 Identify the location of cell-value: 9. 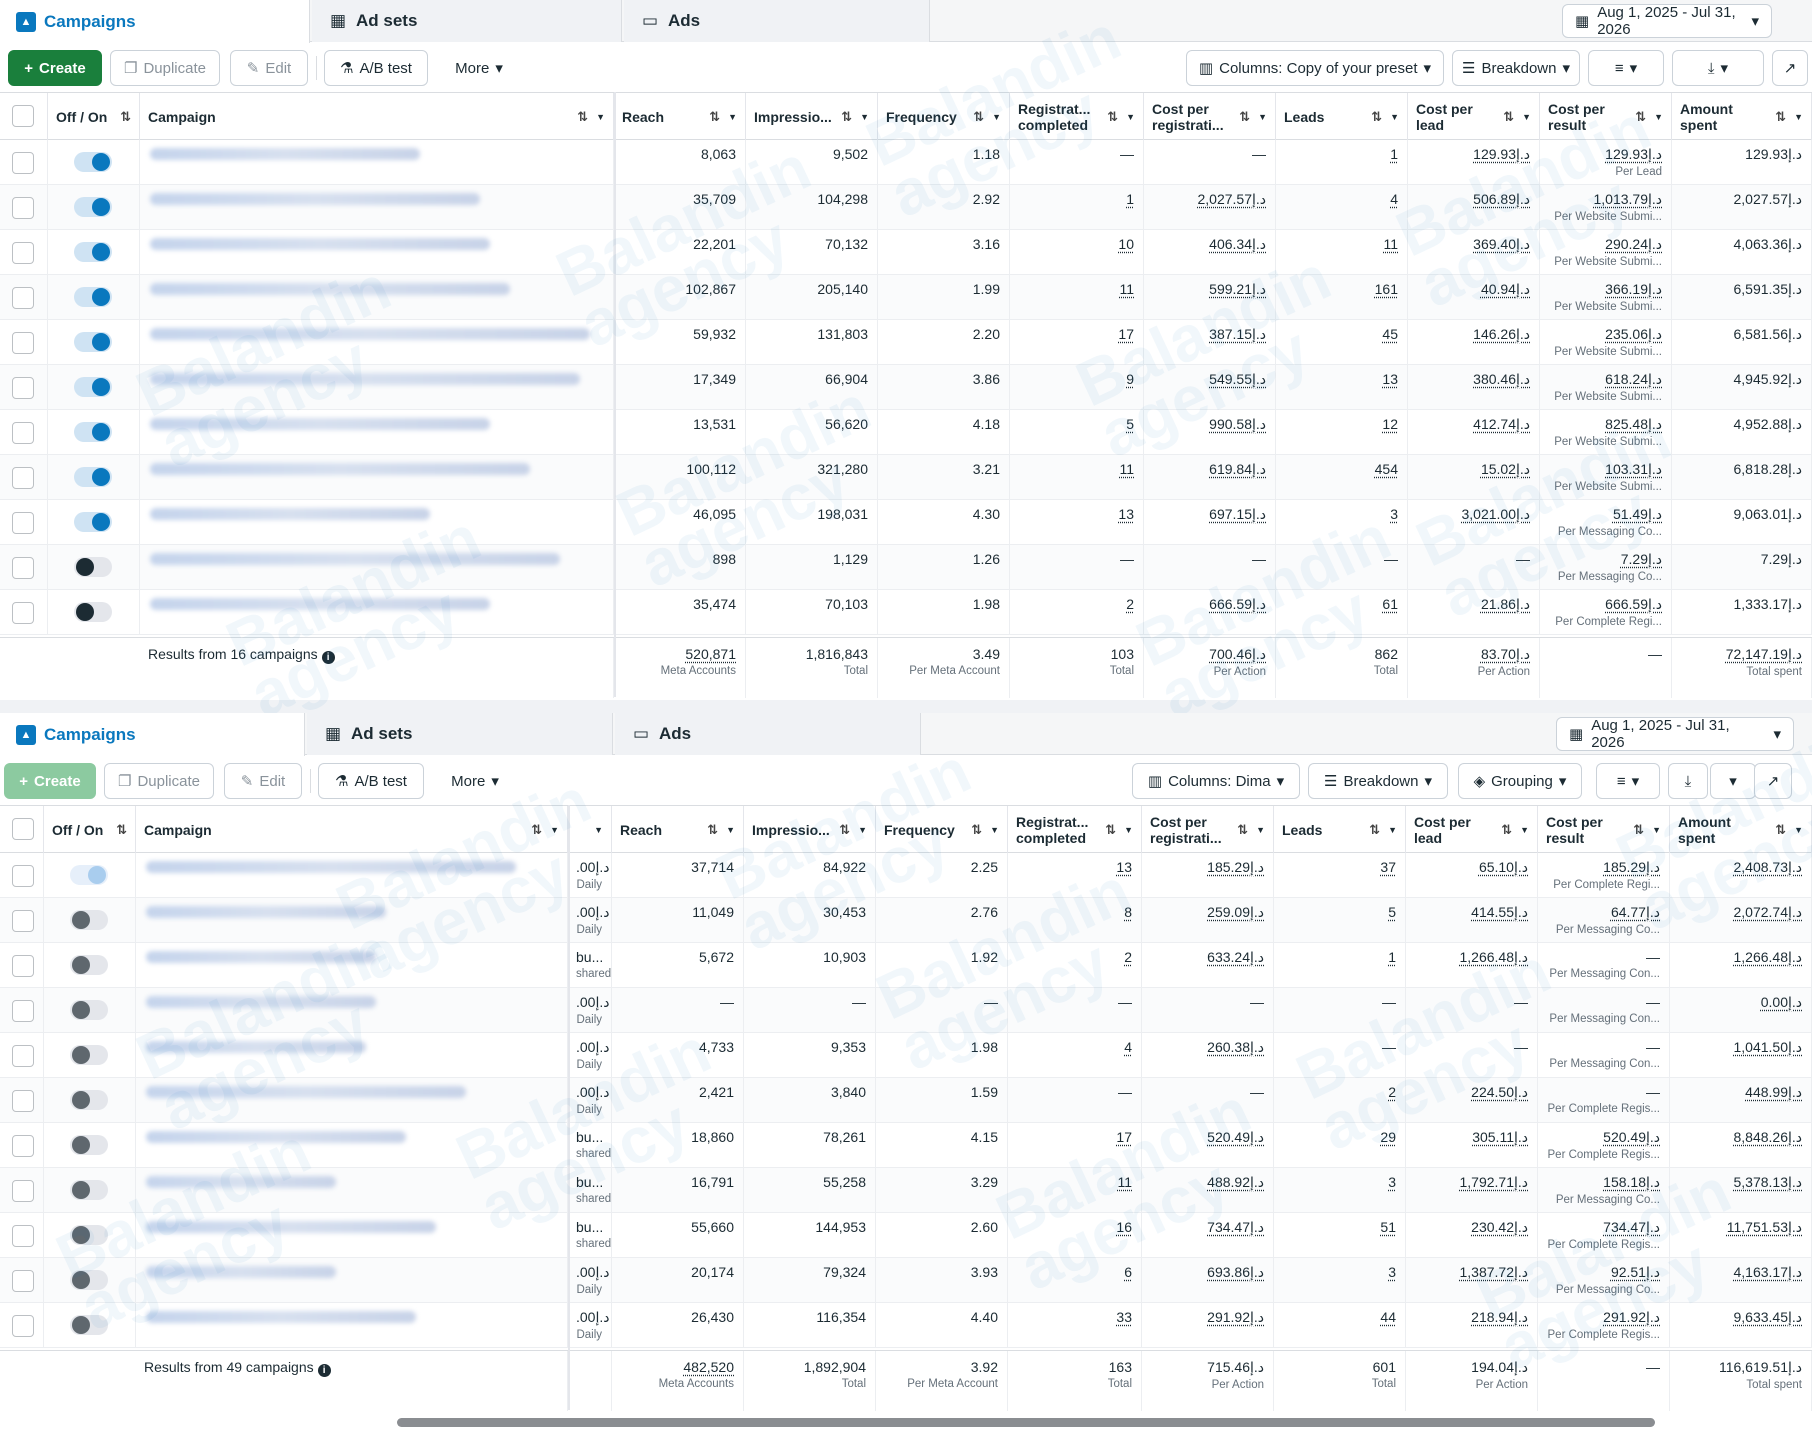
(1130, 379).